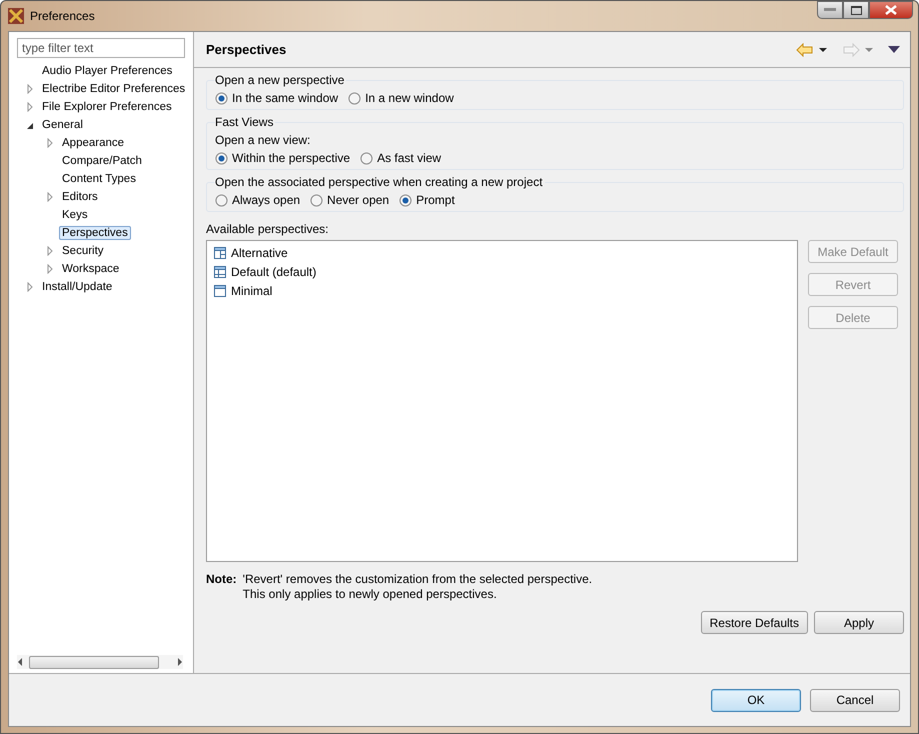 The width and height of the screenshot is (919, 734). Describe the element at coordinates (417, 579) in the screenshot. I see `note-text: 'Revert' removes the customization from the selected perspective.` at that location.